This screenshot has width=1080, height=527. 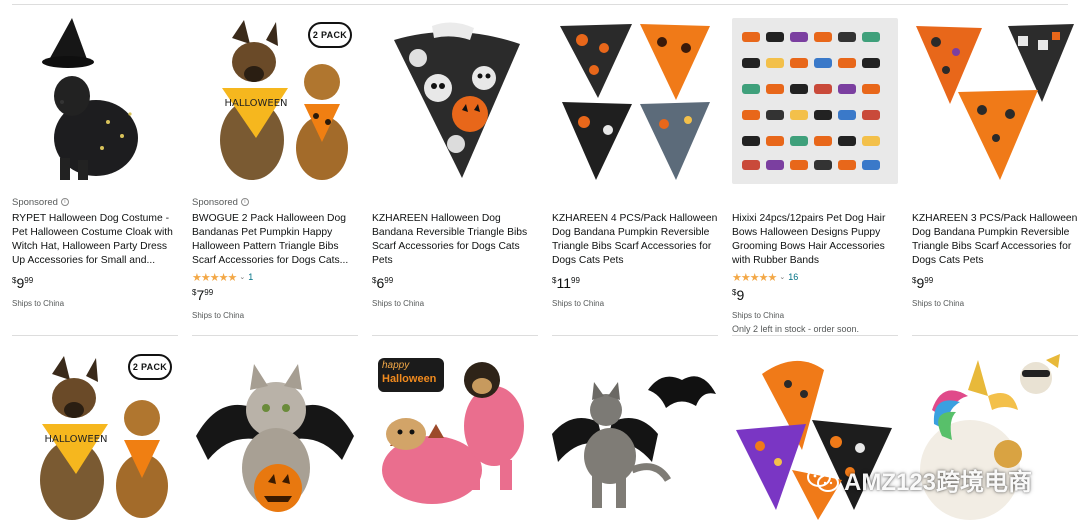 What do you see at coordinates (635, 284) in the screenshot?
I see `product-price: $ 11 99` at bounding box center [635, 284].